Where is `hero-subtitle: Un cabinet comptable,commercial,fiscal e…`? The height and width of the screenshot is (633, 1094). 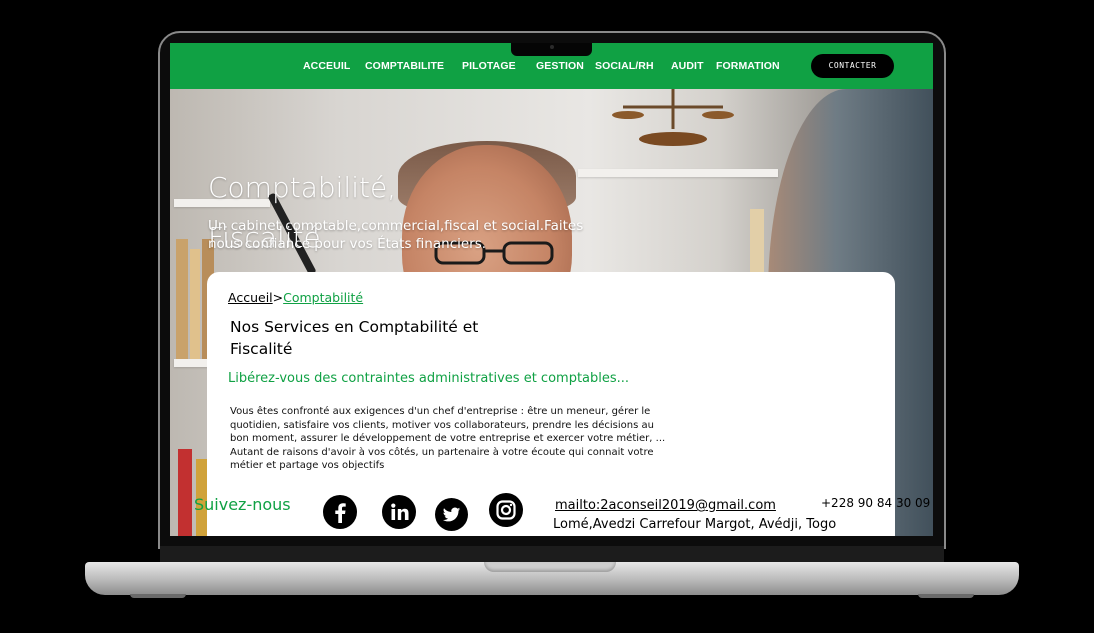
hero-subtitle: Un cabinet comptable,commercial,fiscal e… is located at coordinates (396, 235).